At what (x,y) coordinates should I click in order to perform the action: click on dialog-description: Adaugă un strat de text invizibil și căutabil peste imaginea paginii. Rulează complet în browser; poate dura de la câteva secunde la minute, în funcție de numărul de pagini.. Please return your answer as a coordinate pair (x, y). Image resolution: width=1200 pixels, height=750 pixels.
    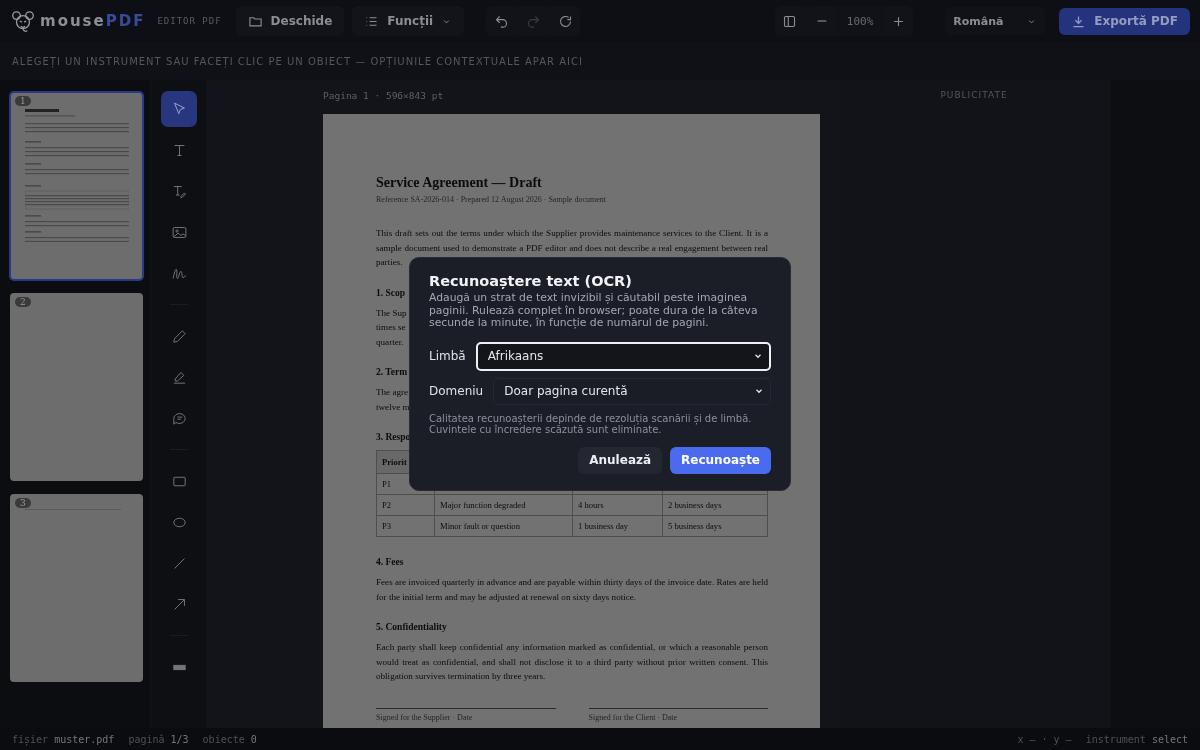
    Looking at the image, I should click on (594, 311).